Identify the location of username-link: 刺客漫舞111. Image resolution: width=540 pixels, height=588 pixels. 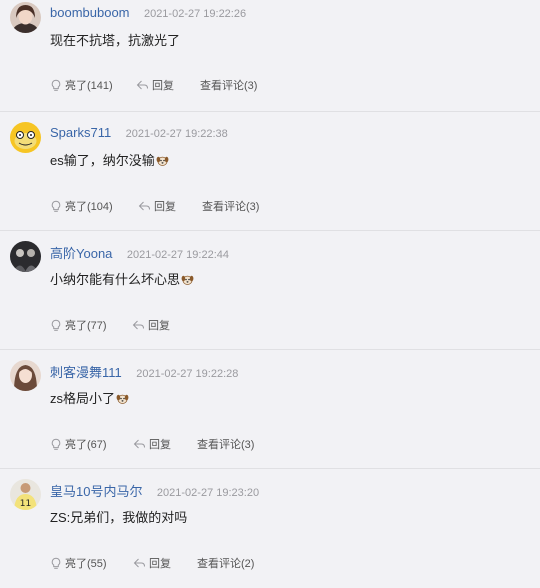
(86, 372).